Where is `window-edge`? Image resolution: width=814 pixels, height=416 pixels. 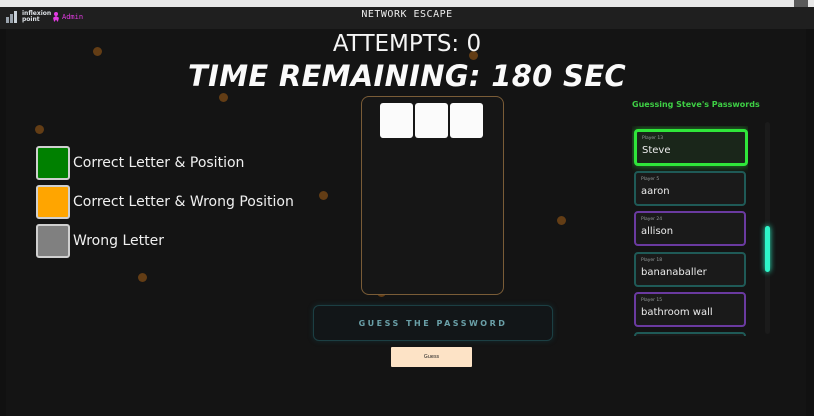 window-edge is located at coordinates (407, 3).